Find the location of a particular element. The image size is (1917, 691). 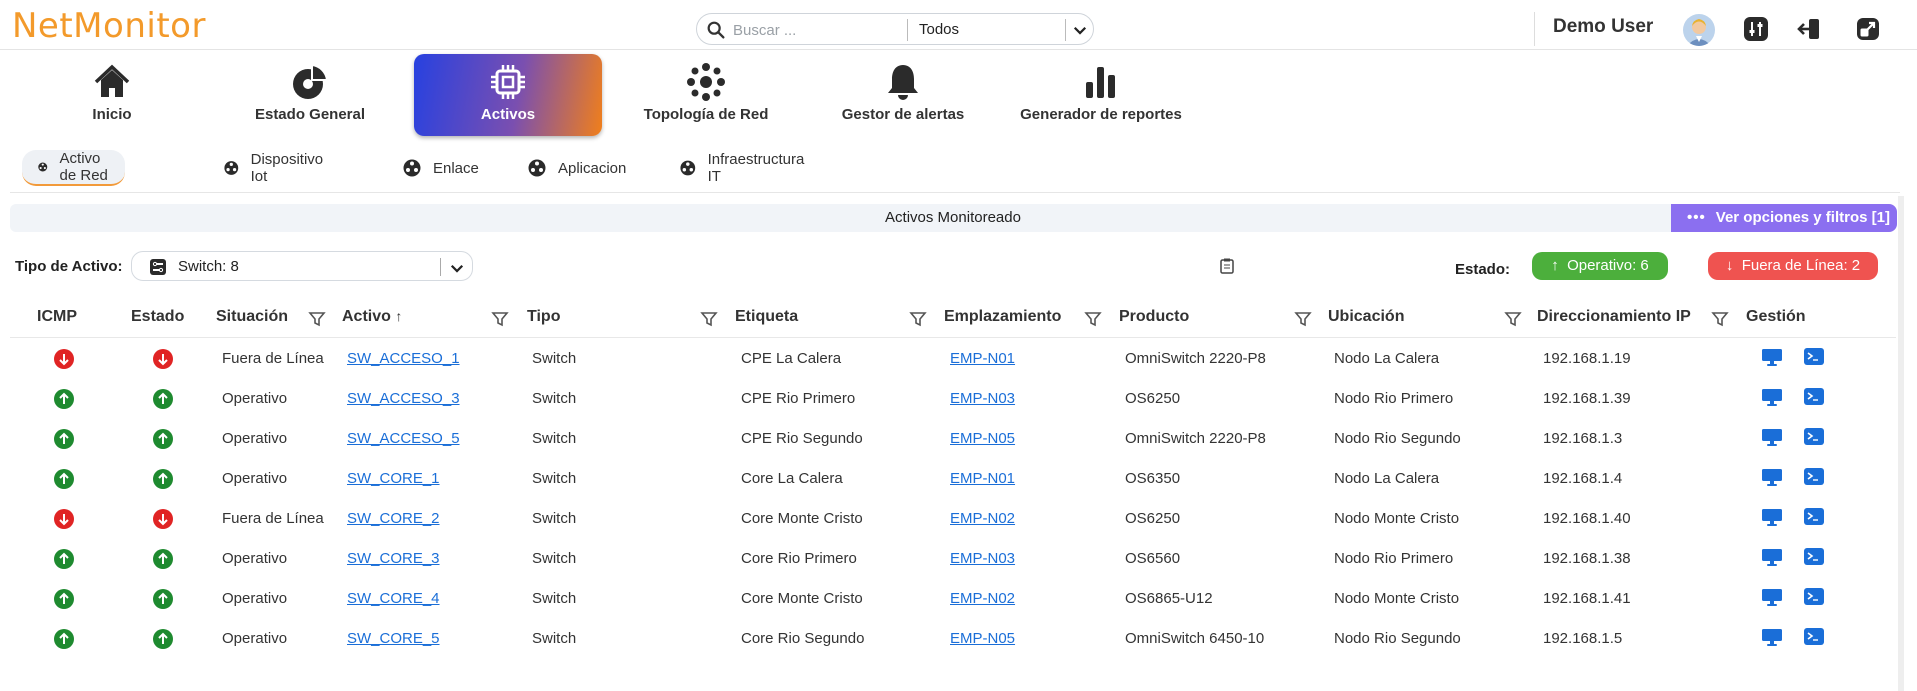

cell-ubicacion: Nodo Rio Primero is located at coordinates (1394, 398).